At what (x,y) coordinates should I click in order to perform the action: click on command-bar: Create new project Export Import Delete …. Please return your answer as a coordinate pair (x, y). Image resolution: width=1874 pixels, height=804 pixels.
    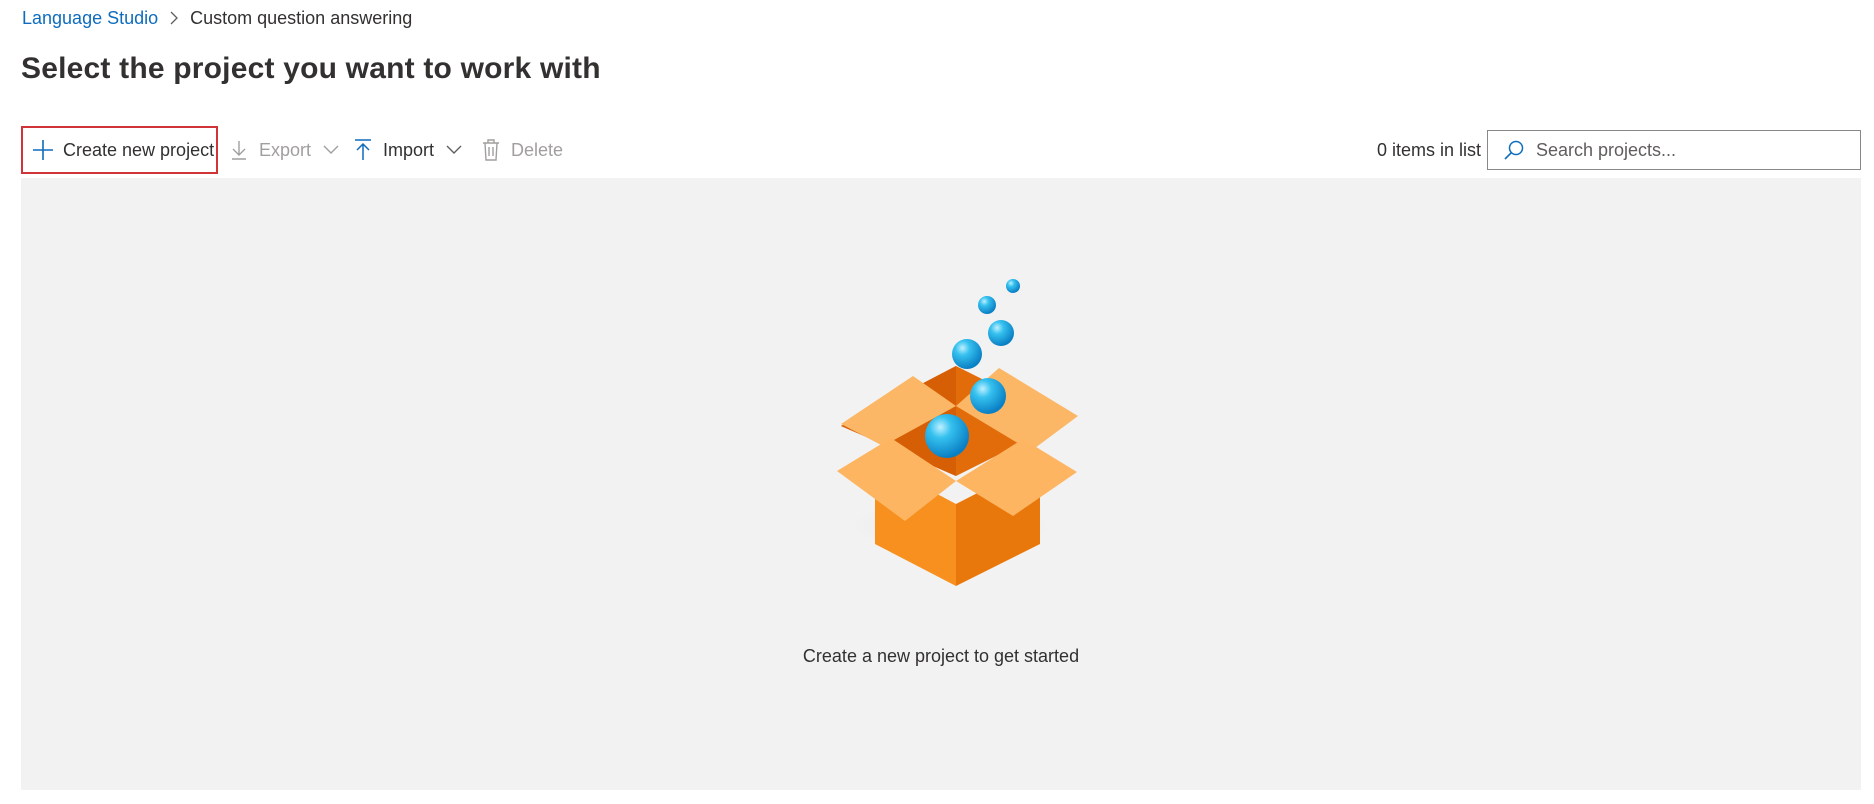
    Looking at the image, I should click on (941, 150).